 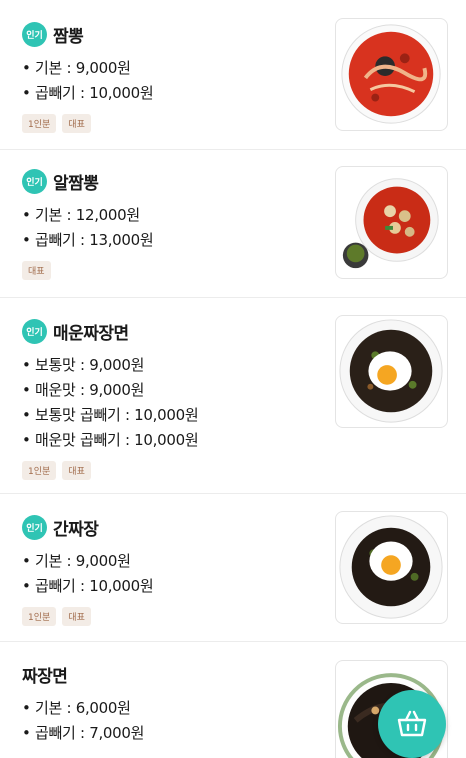 What do you see at coordinates (88, 240) in the screenshot?
I see `price-line: • 곱빼기 : 13,000원` at bounding box center [88, 240].